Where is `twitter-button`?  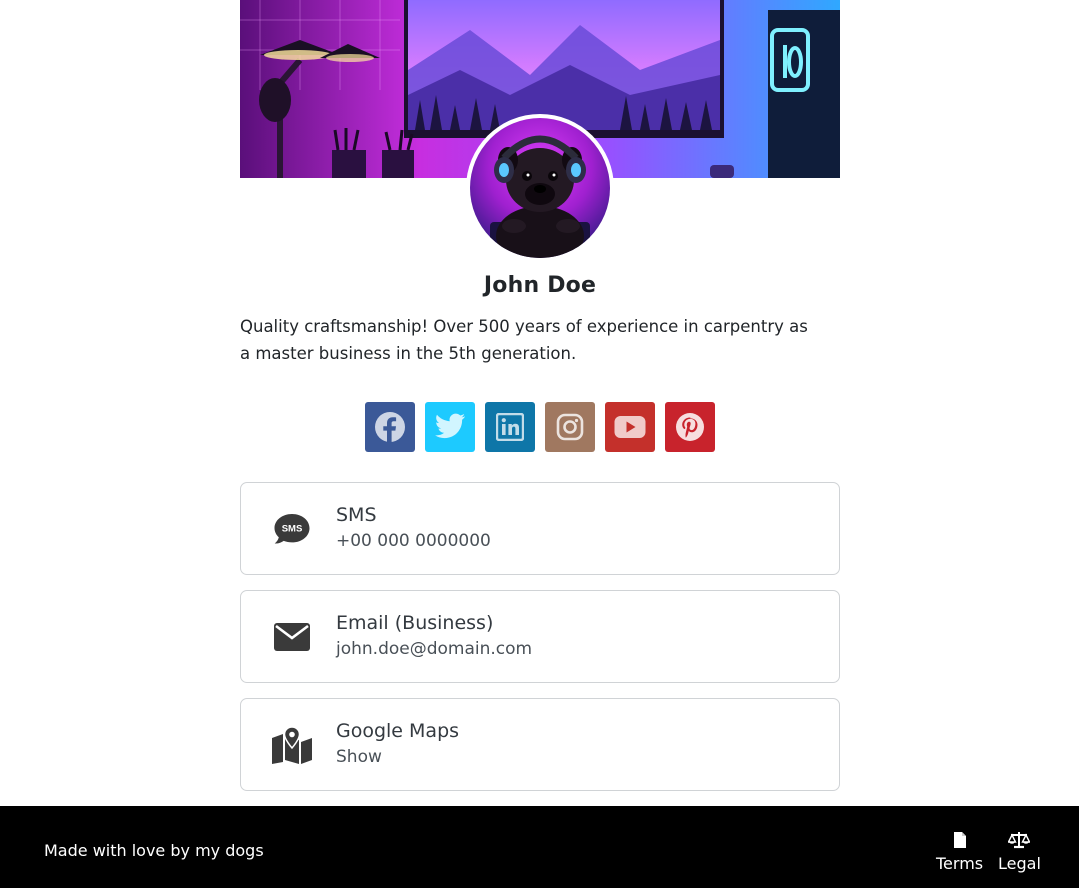 twitter-button is located at coordinates (450, 427).